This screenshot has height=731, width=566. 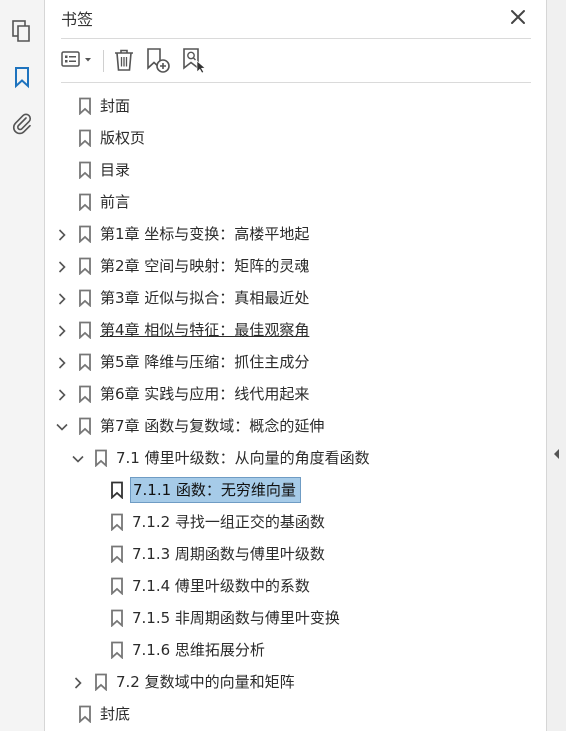 What do you see at coordinates (296, 82) in the screenshot?
I see `toolbar-divider` at bounding box center [296, 82].